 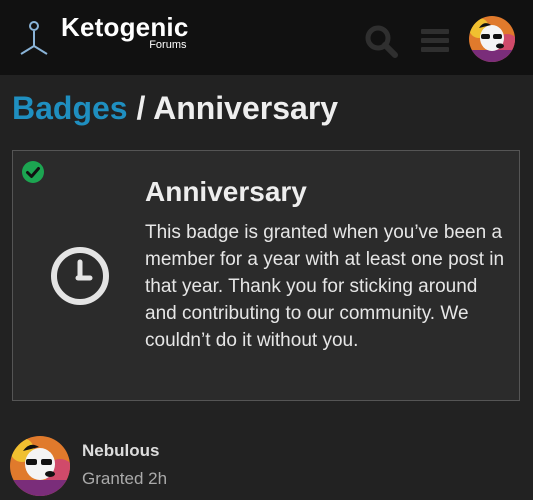 What do you see at coordinates (80, 276) in the screenshot?
I see `clock-icon` at bounding box center [80, 276].